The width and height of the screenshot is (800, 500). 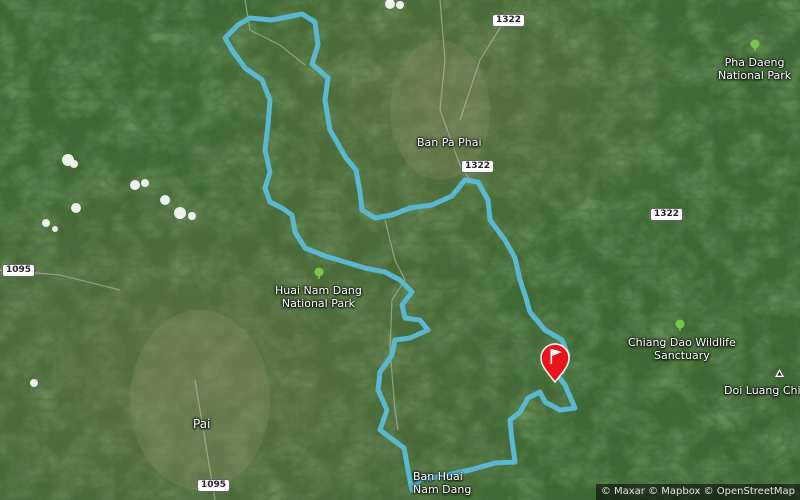 I want to click on place-label-line: Nam Dang, so click(x=442, y=489).